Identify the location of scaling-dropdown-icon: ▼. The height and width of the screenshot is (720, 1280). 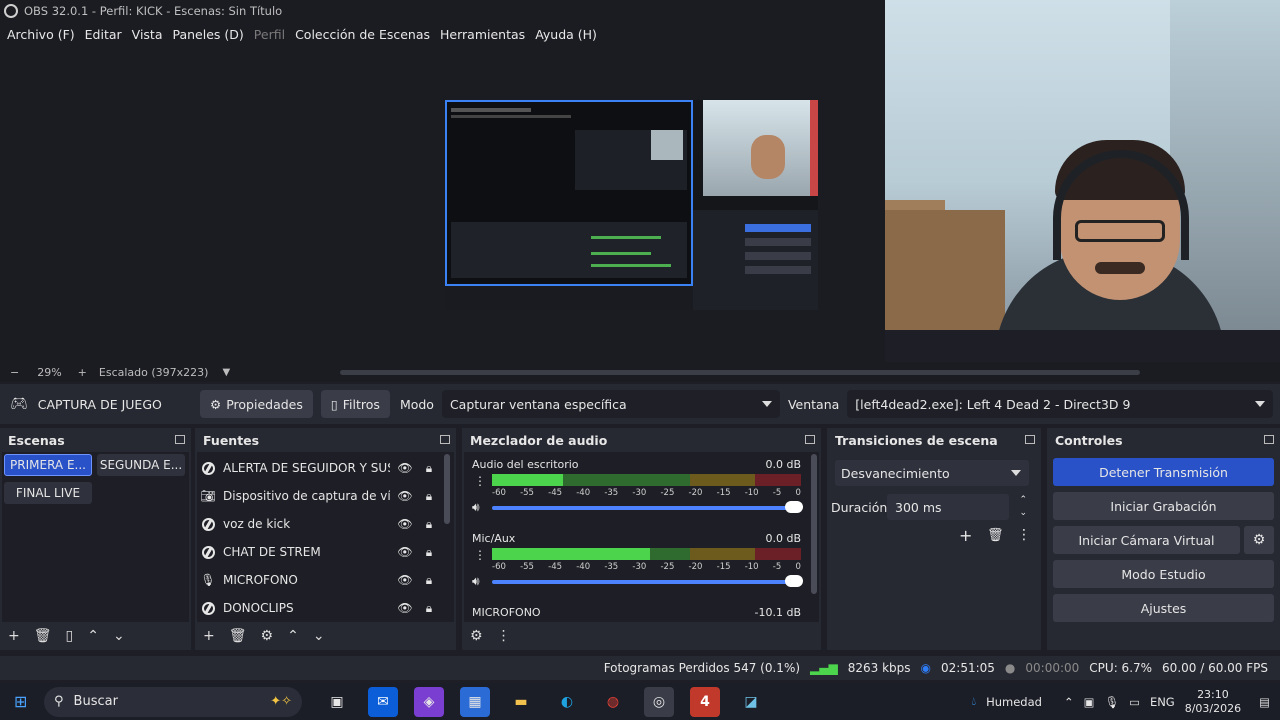
(226, 372).